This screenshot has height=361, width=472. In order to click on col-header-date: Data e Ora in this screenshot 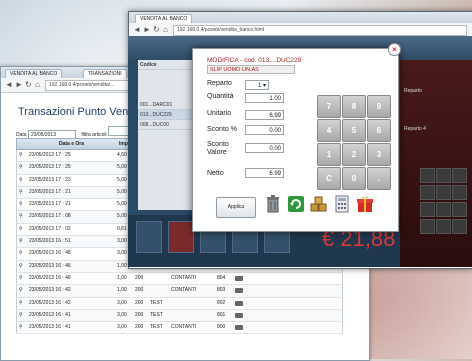, I will do `click(72, 144)`.